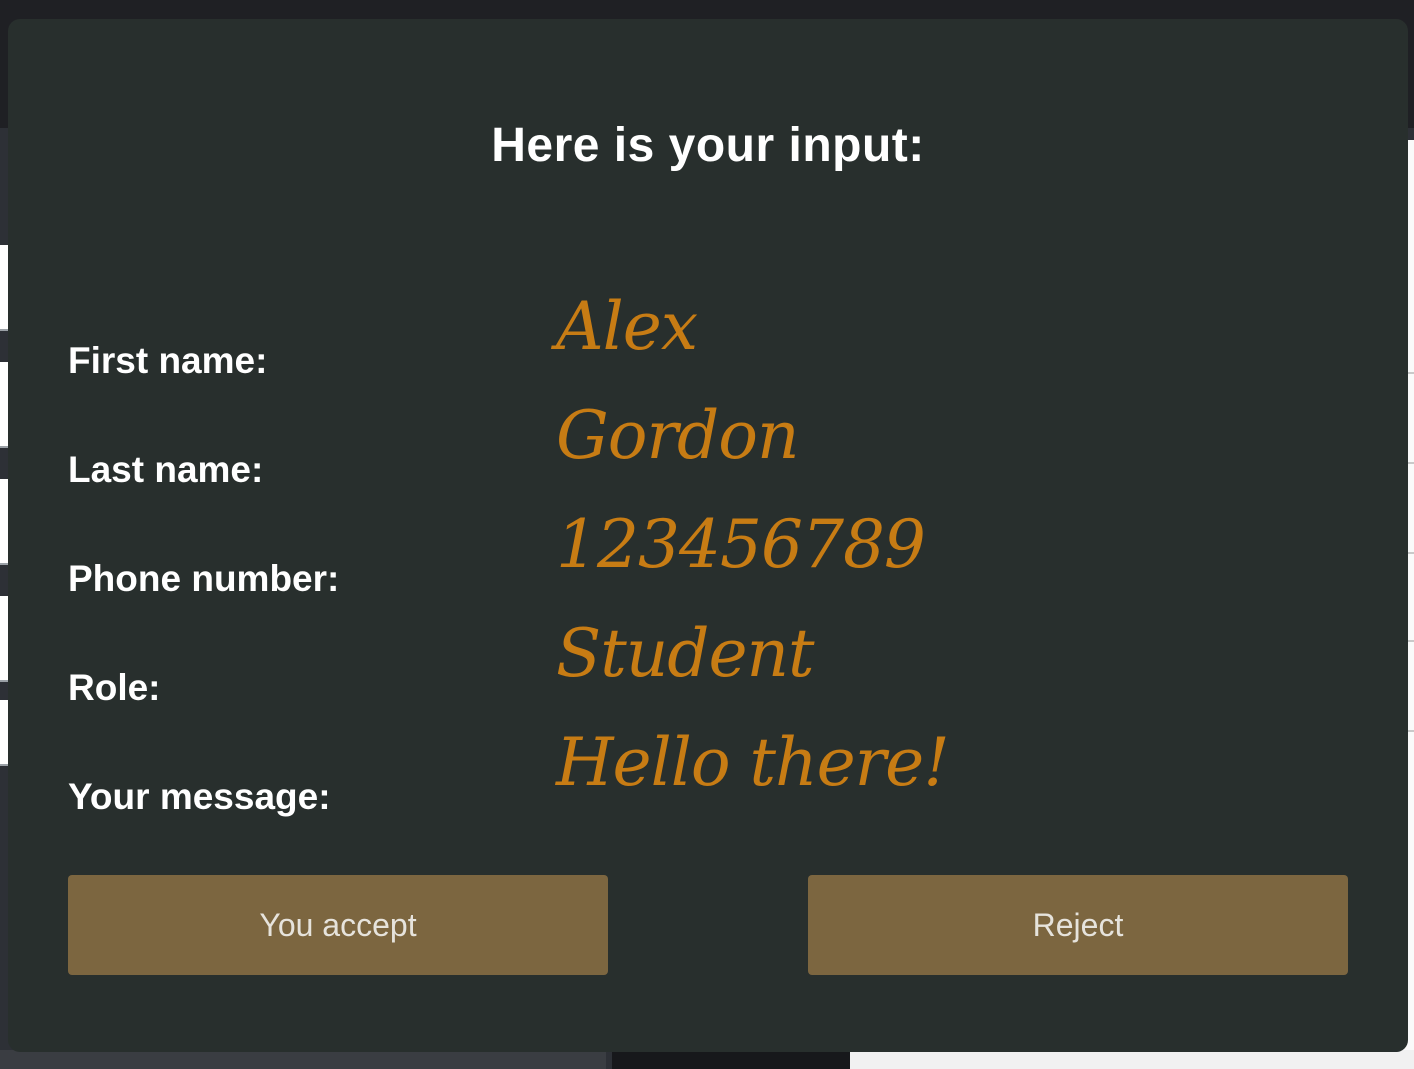 This screenshot has width=1414, height=1069. I want to click on last-name-value: Gordon, so click(677, 435).